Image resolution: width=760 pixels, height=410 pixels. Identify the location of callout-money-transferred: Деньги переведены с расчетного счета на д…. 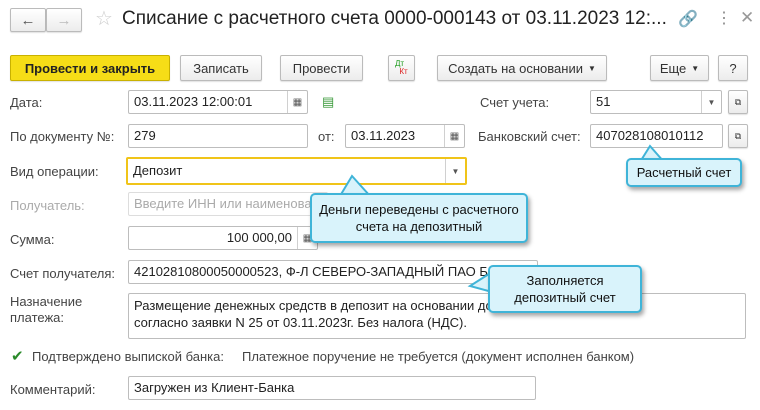
(419, 218).